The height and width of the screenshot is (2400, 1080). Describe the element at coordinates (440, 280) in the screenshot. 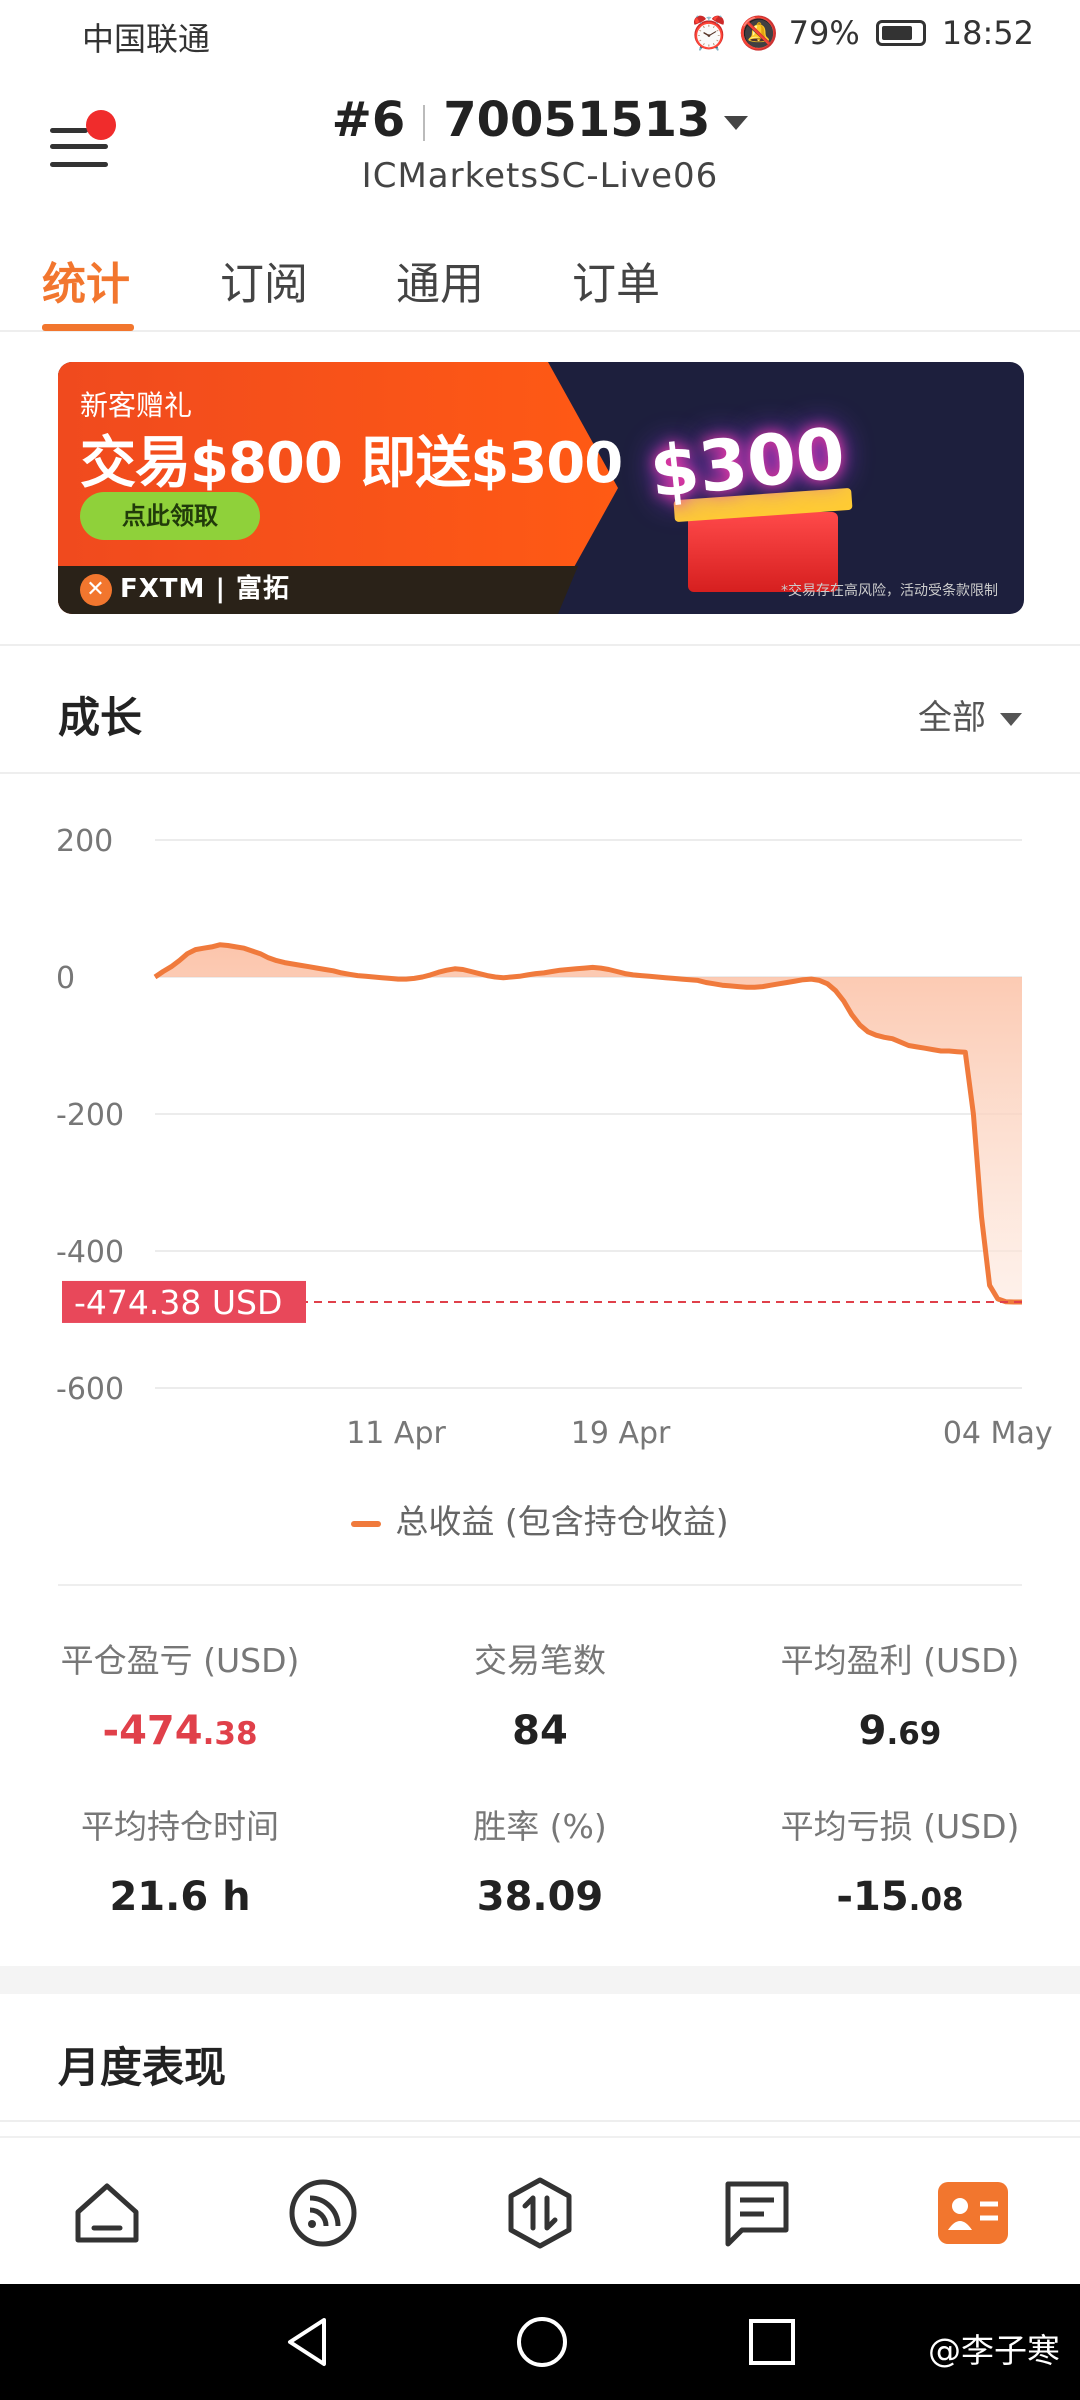

I see `tab-general: 通用` at that location.